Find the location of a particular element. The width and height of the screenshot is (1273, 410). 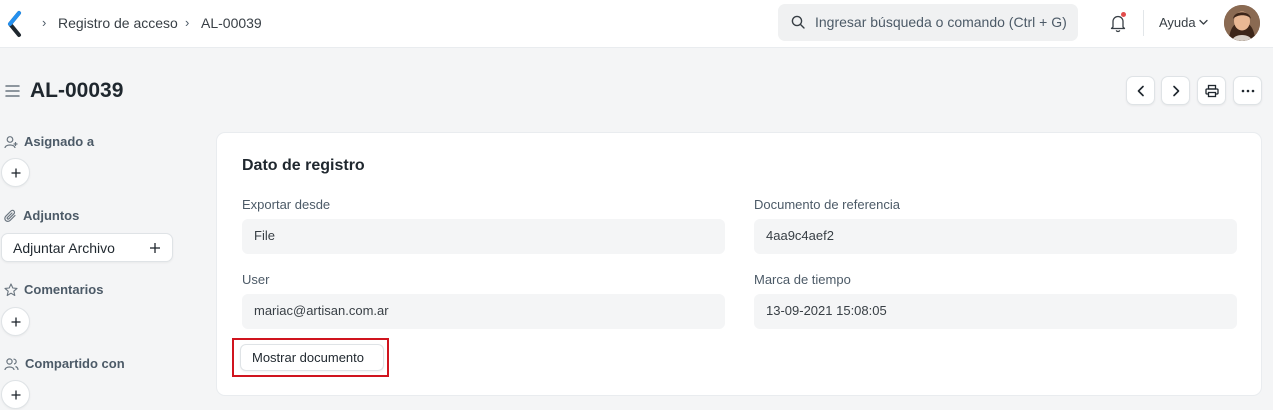

attachments-section: Adjuntos is located at coordinates (41, 216).